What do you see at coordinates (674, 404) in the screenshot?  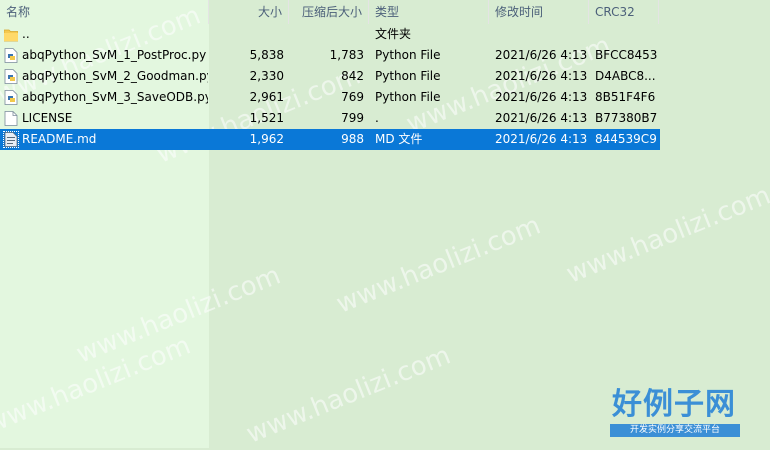 I see `logo-title: 好例子网` at bounding box center [674, 404].